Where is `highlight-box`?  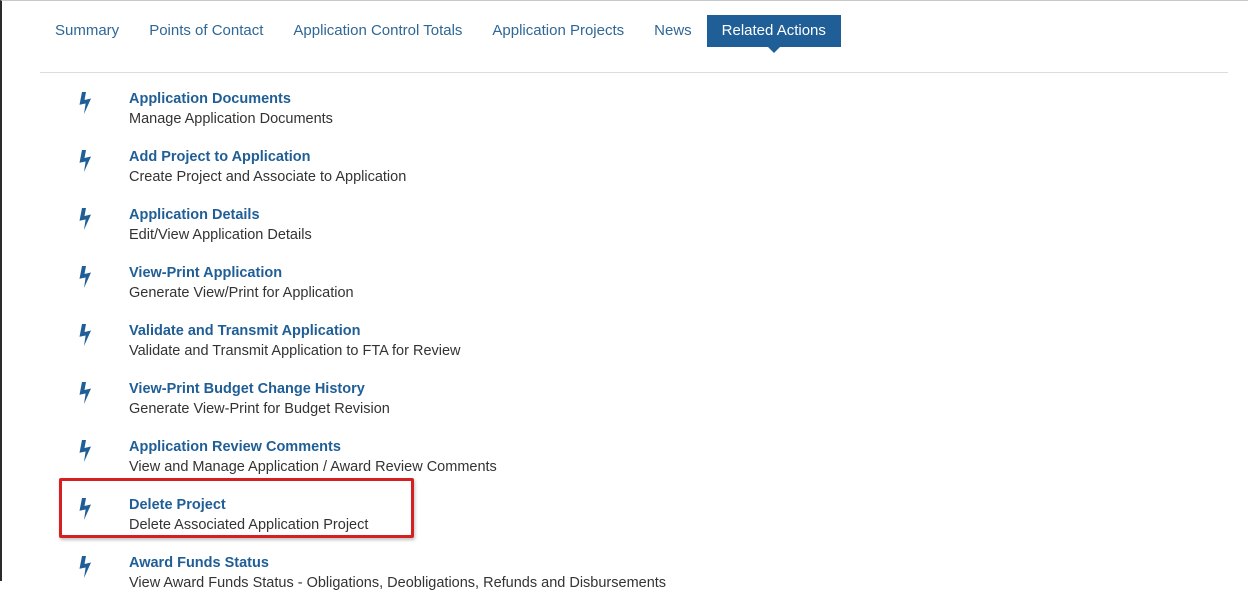
highlight-box is located at coordinates (236, 508).